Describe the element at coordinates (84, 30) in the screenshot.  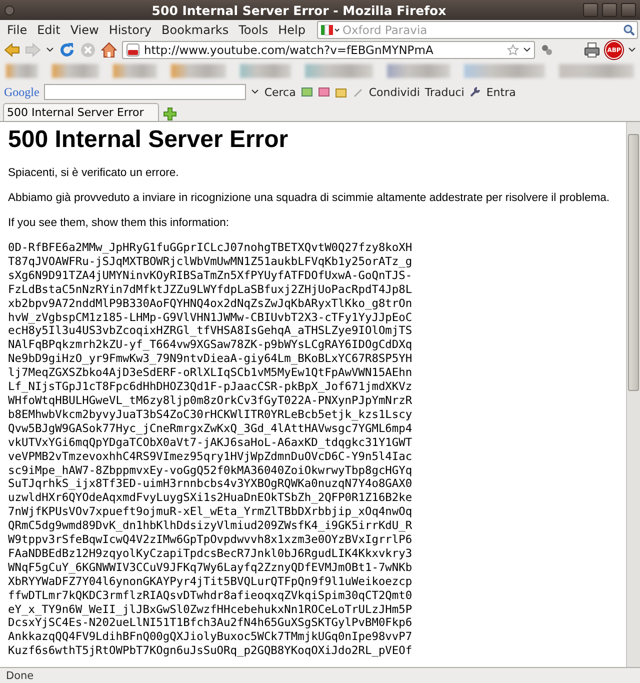
I see `menu-item: View` at that location.